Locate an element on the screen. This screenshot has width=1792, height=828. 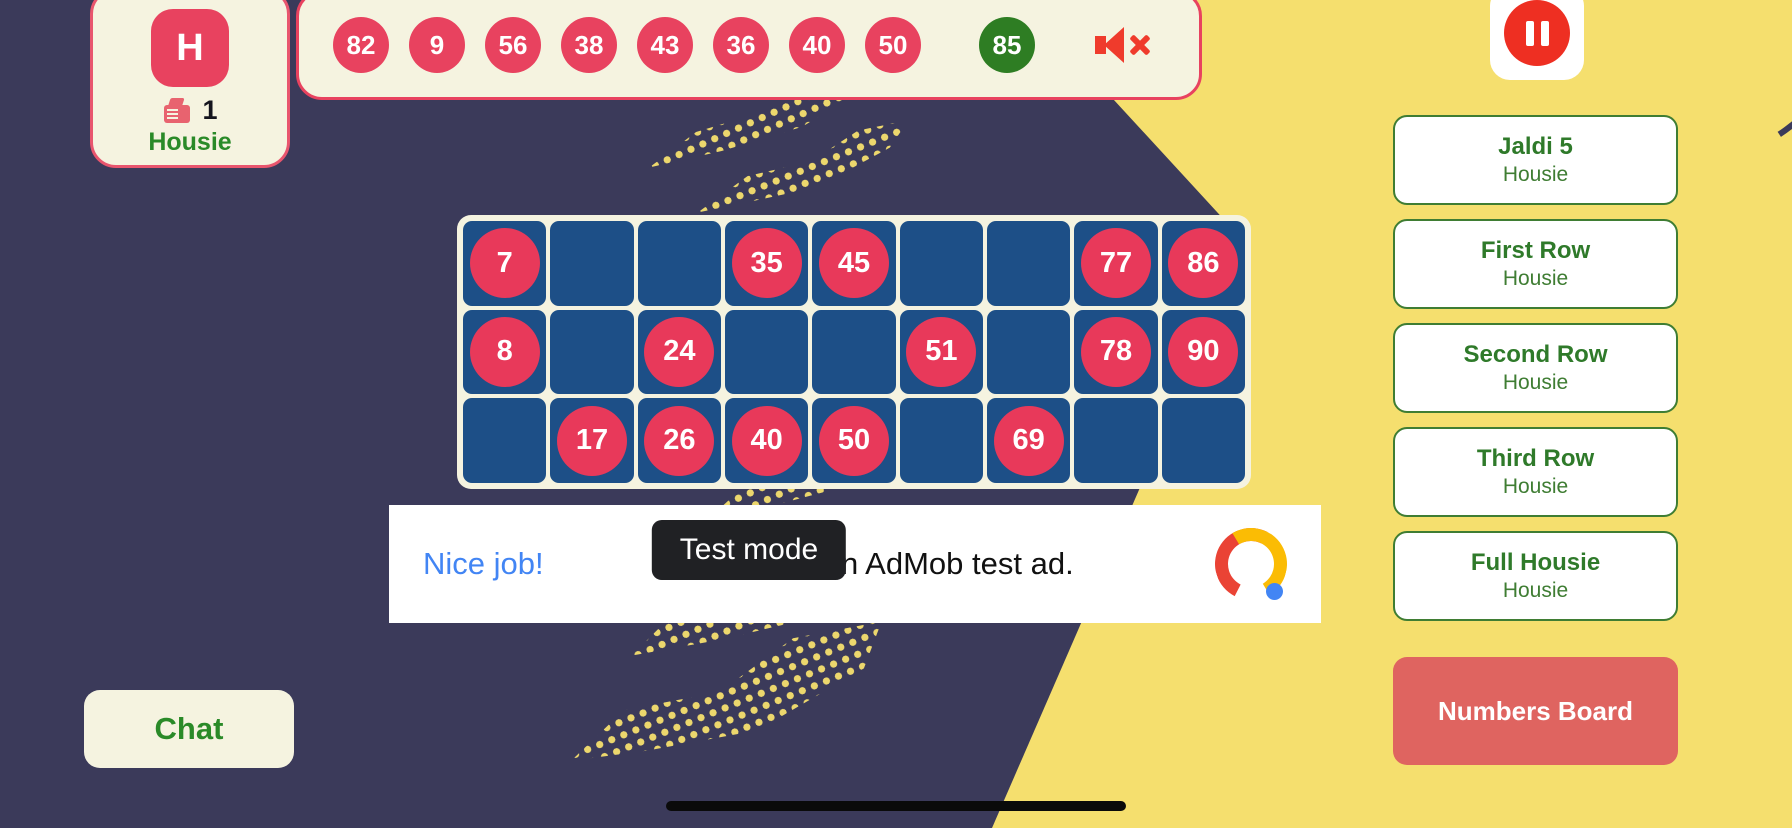
called-ball: 50 is located at coordinates (893, 45).